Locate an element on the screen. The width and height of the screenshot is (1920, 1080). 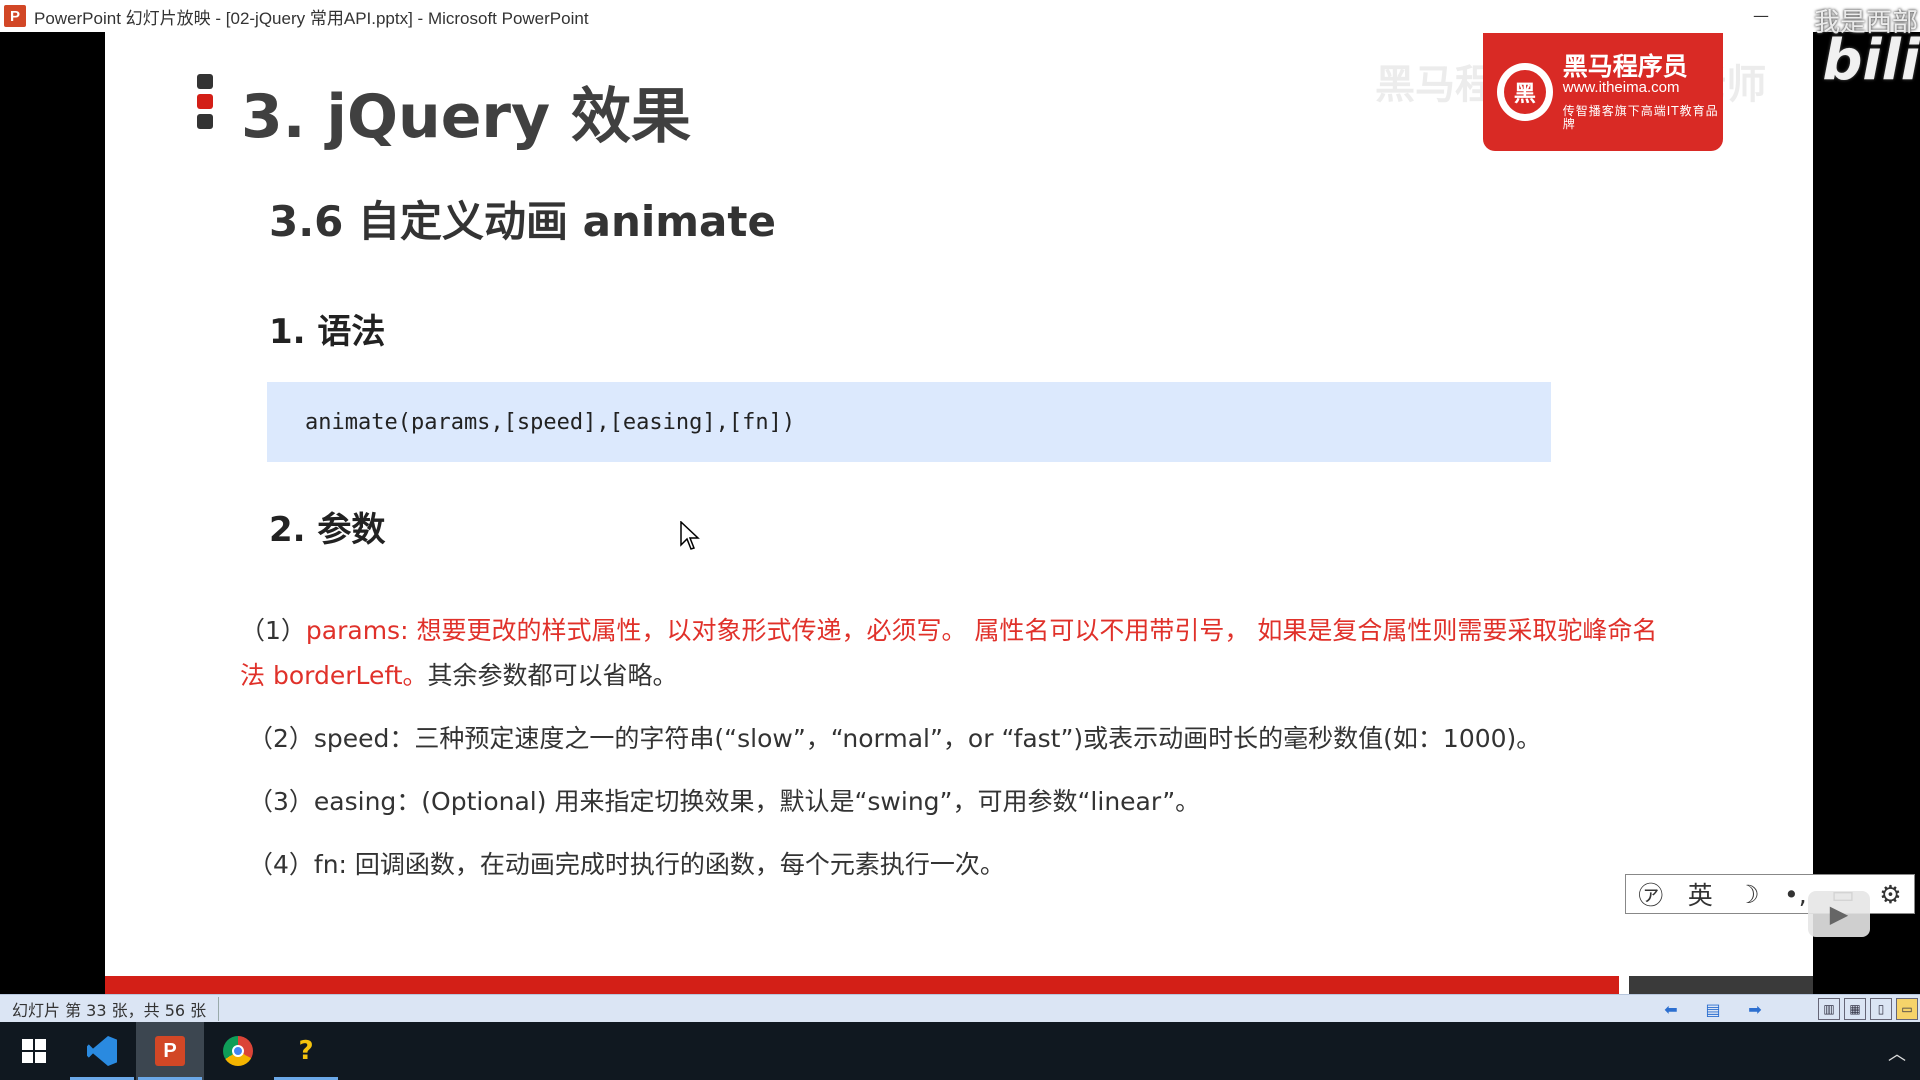
slide-title: 3. jQuery 效果 is located at coordinates (466, 117).